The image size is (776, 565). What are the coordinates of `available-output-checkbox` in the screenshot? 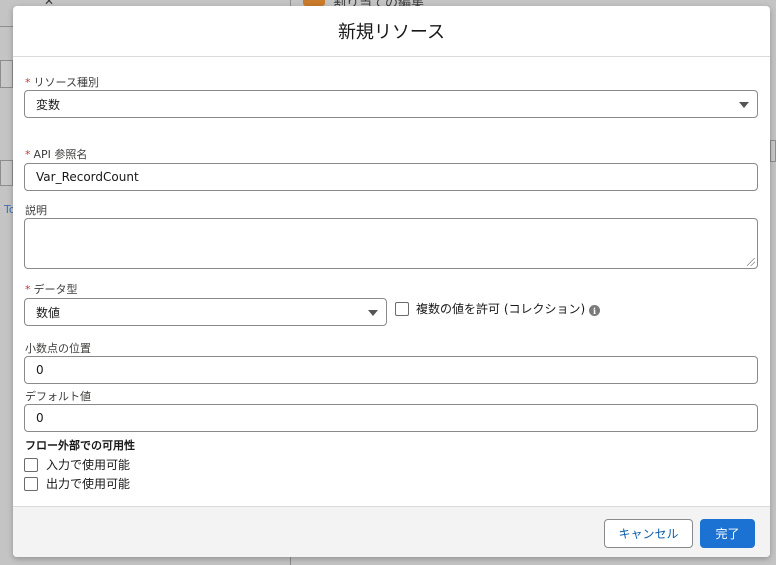 It's located at (31, 484).